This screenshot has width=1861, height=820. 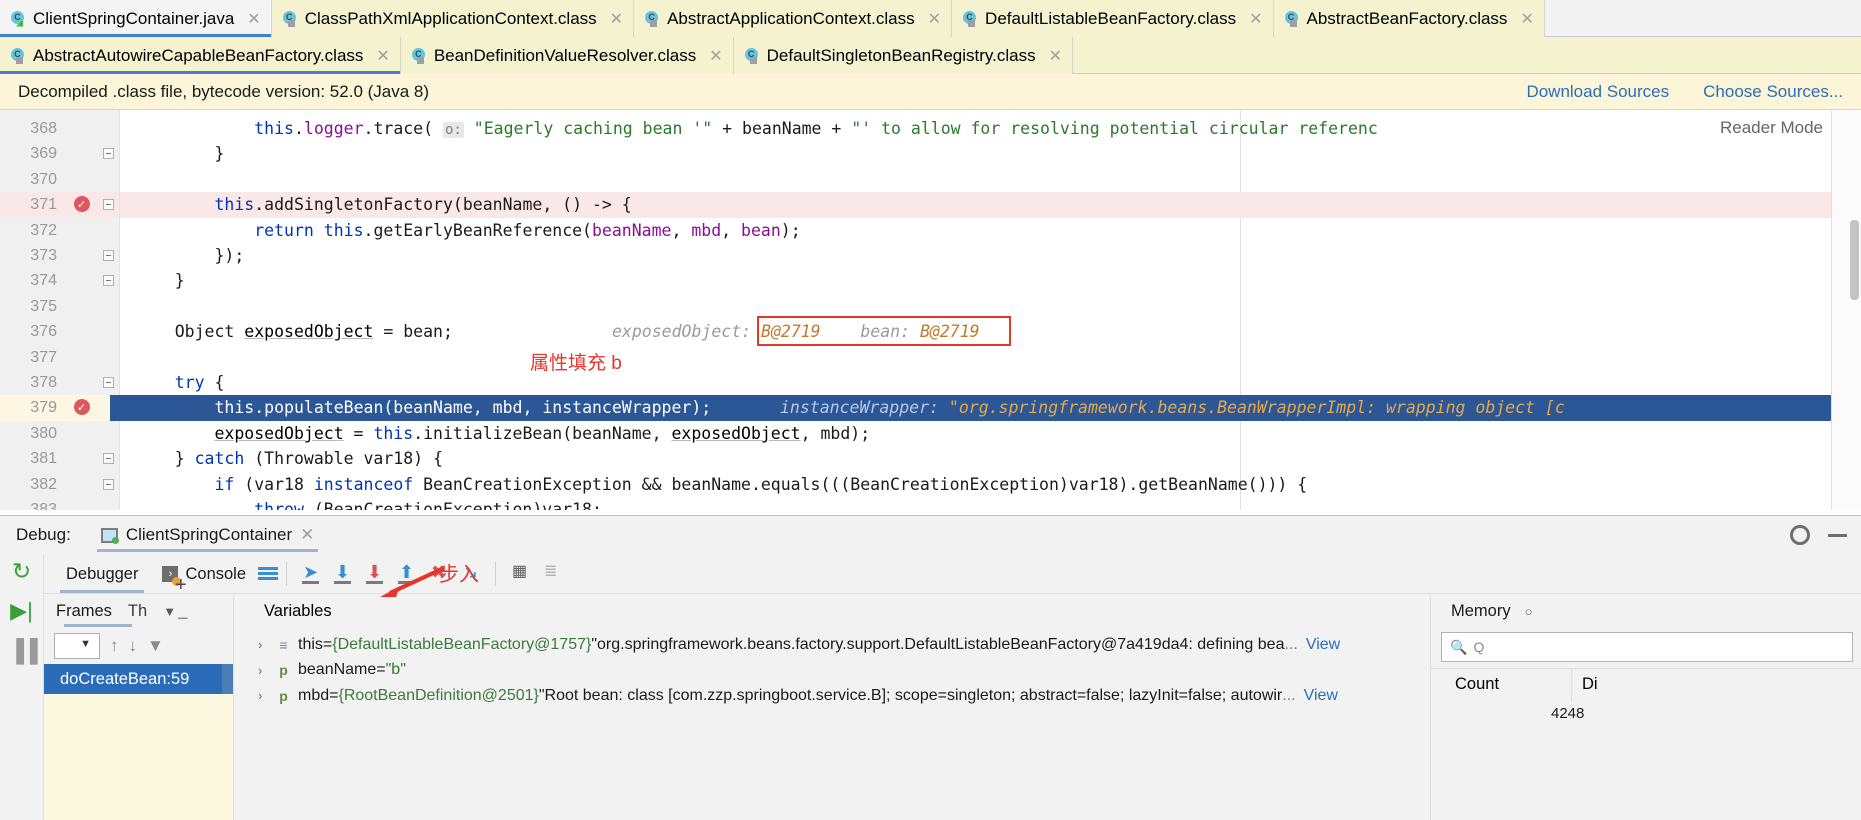 I want to click on gutter-line: 379, so click(x=68, y=408).